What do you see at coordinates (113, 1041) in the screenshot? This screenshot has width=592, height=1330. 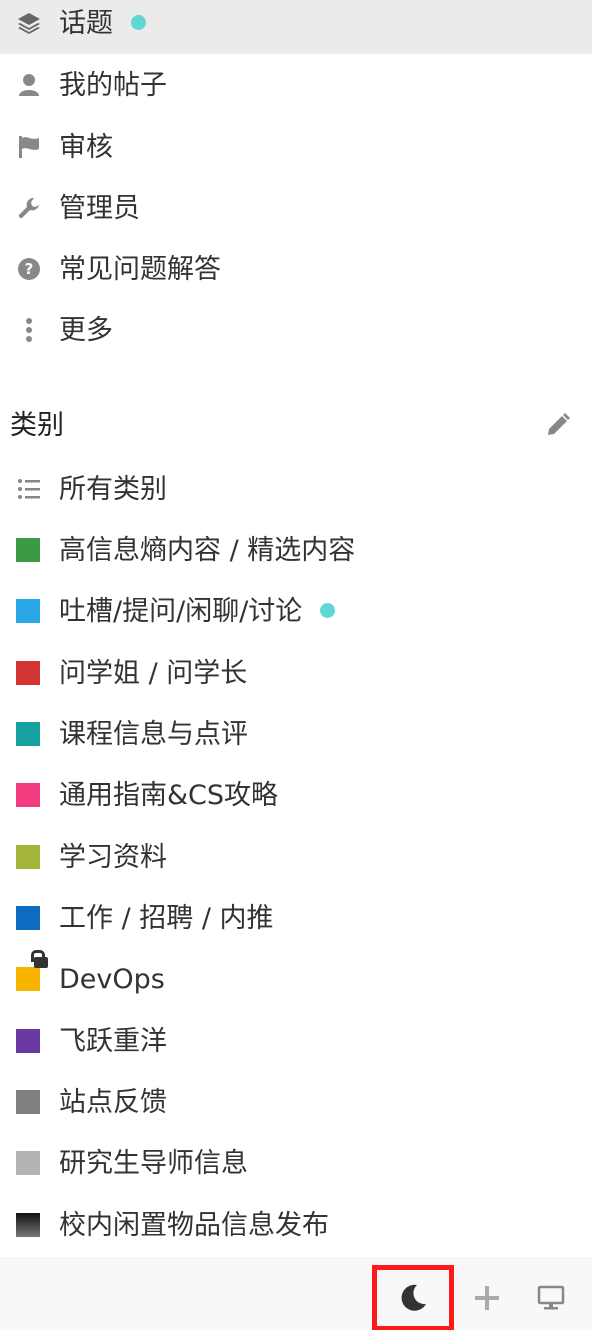 I see `category-label: 飞跃重洋` at bounding box center [113, 1041].